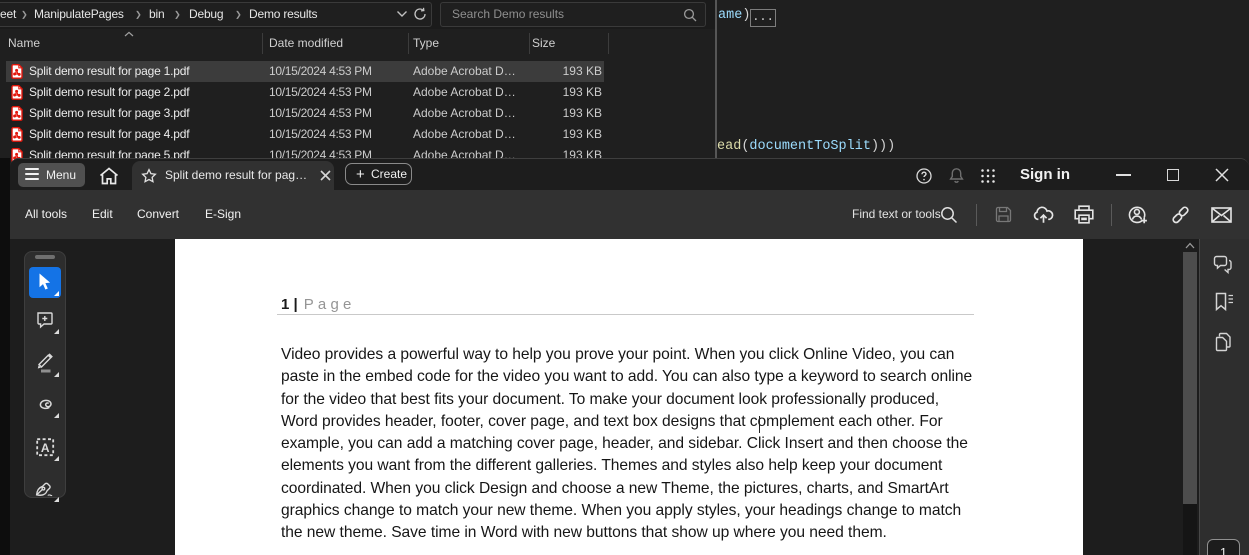 This screenshot has width=1249, height=555. I want to click on svg-text: A, so click(45, 448).